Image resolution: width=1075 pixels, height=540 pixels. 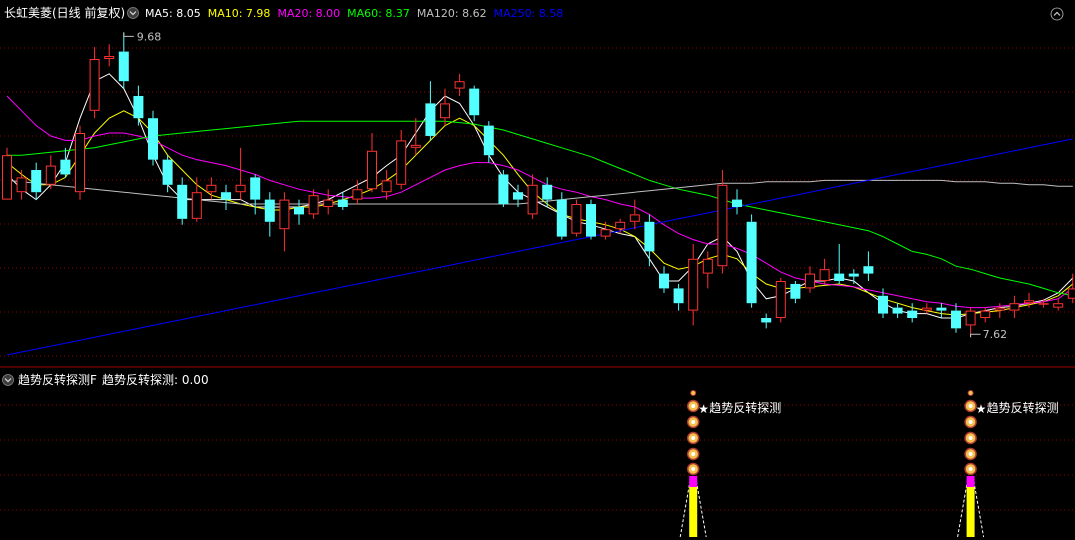 I want to click on sub-panel-header: 趋势反转探测F 趋势反转探测: 0.00, so click(x=105, y=379).